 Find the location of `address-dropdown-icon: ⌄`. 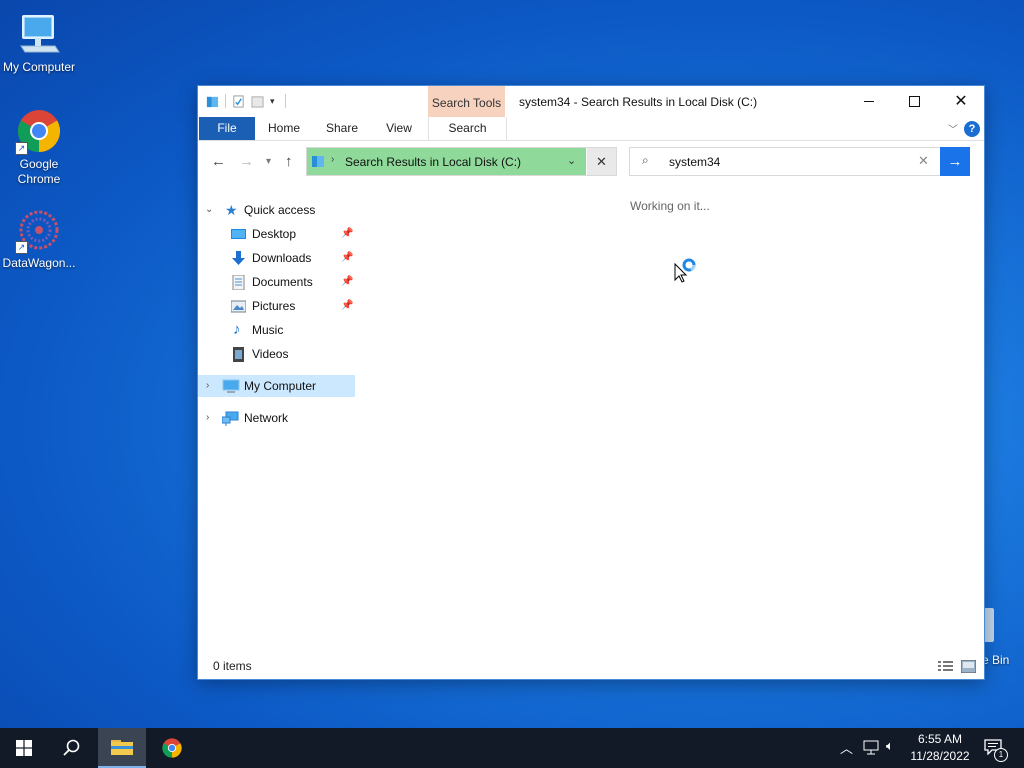

address-dropdown-icon: ⌄ is located at coordinates (571, 160).